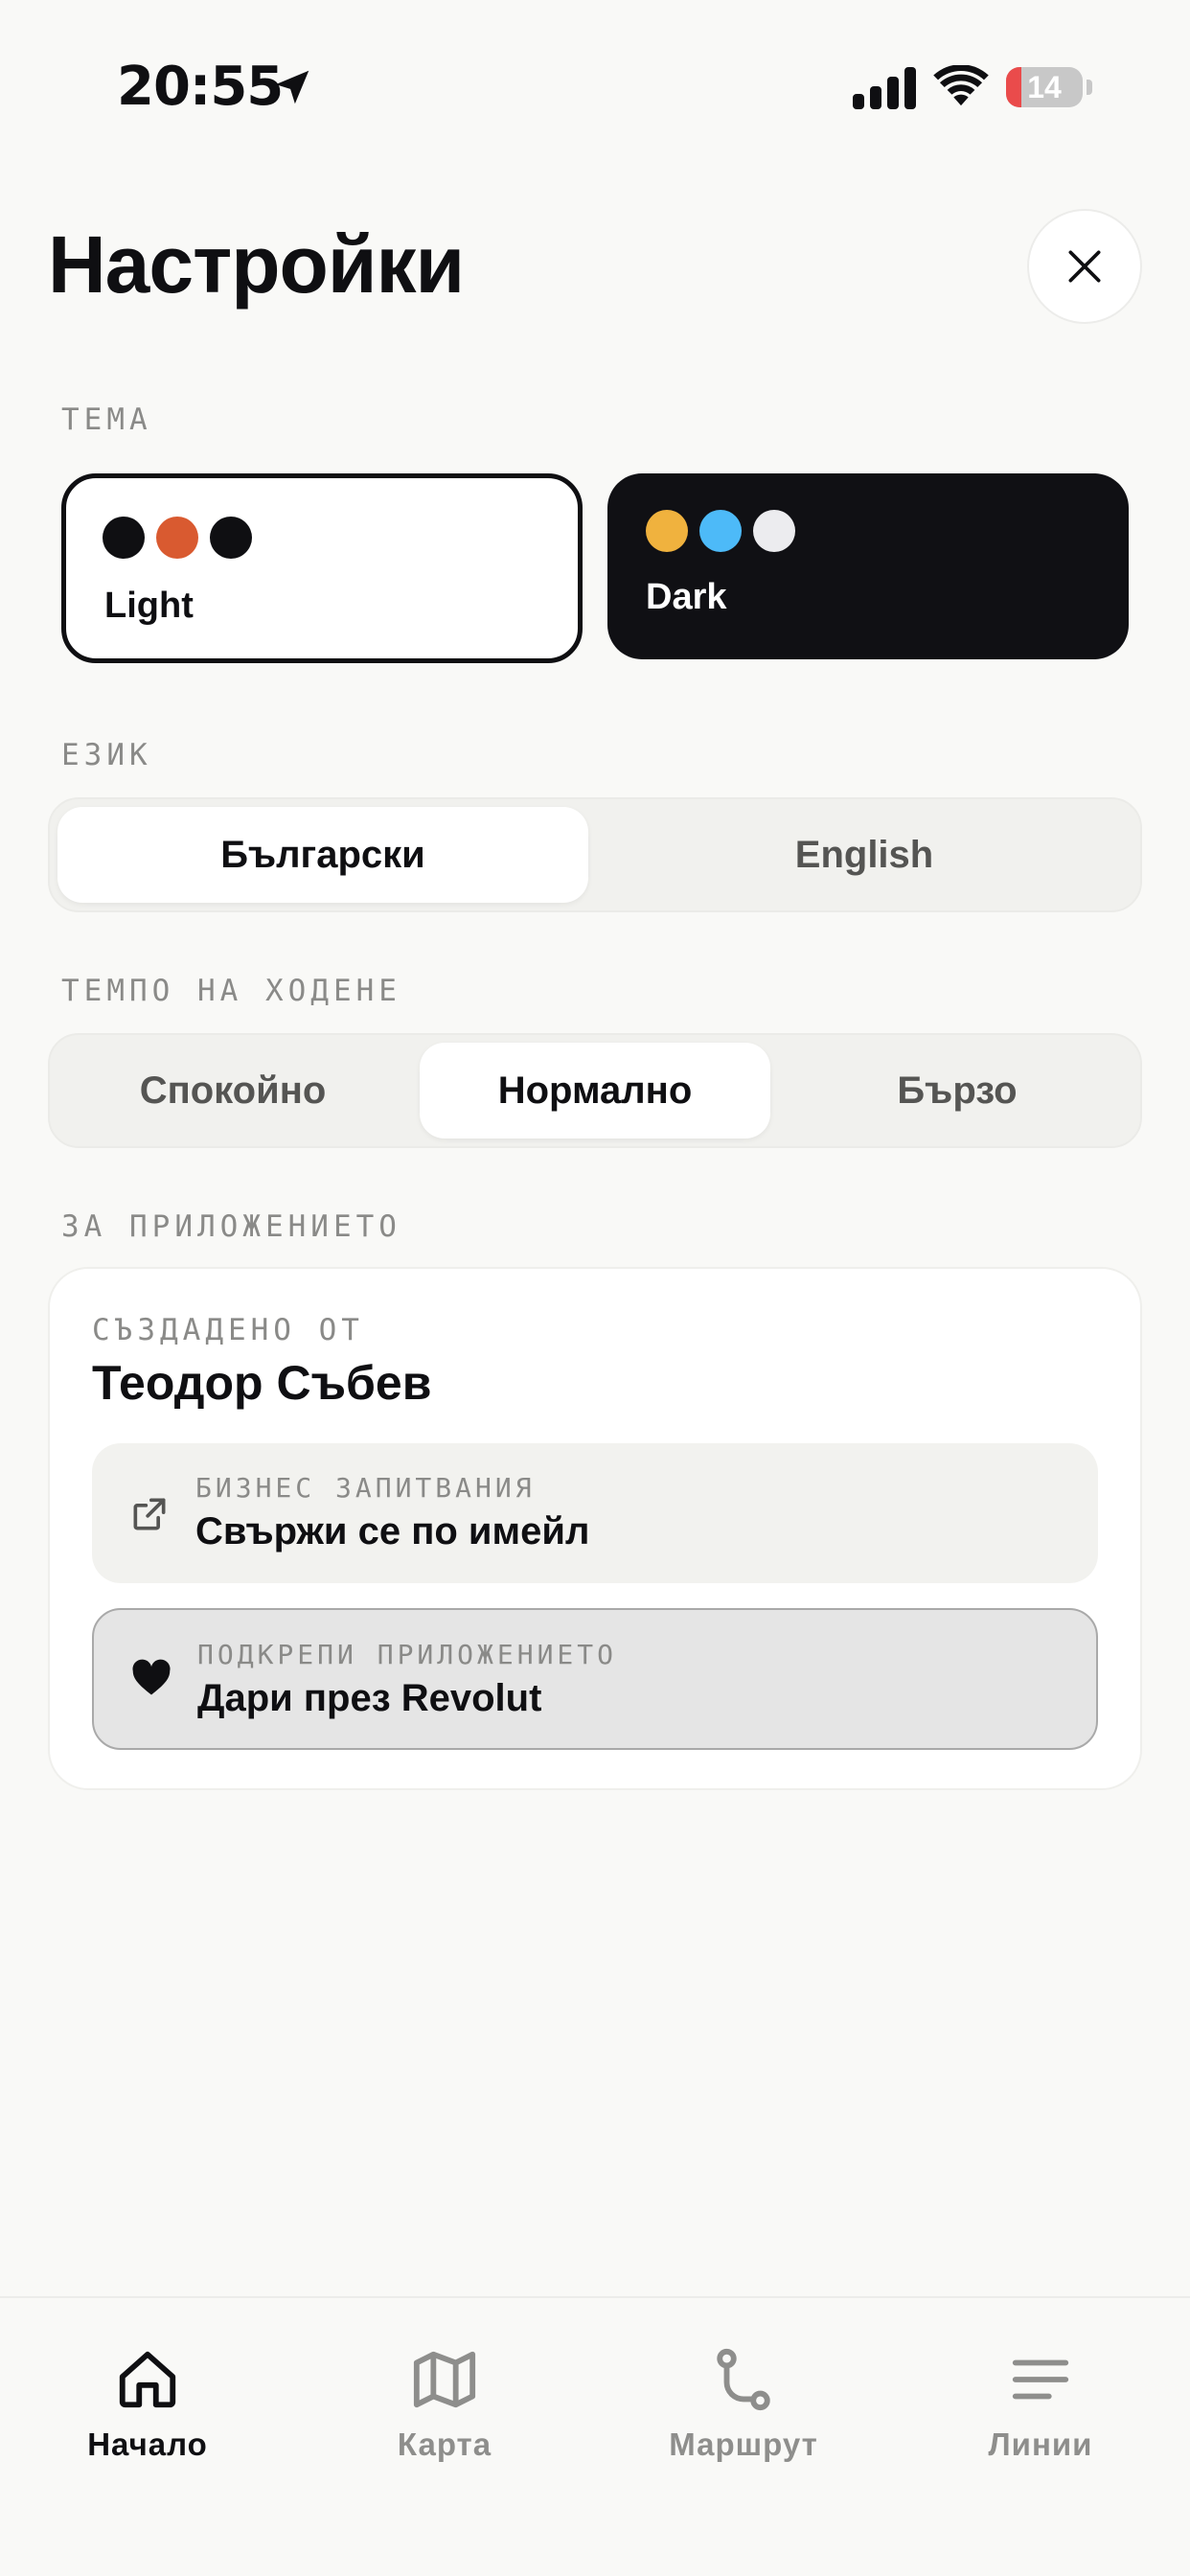  What do you see at coordinates (1041, 2413) in the screenshot?
I see `tab-lines: Линии` at bounding box center [1041, 2413].